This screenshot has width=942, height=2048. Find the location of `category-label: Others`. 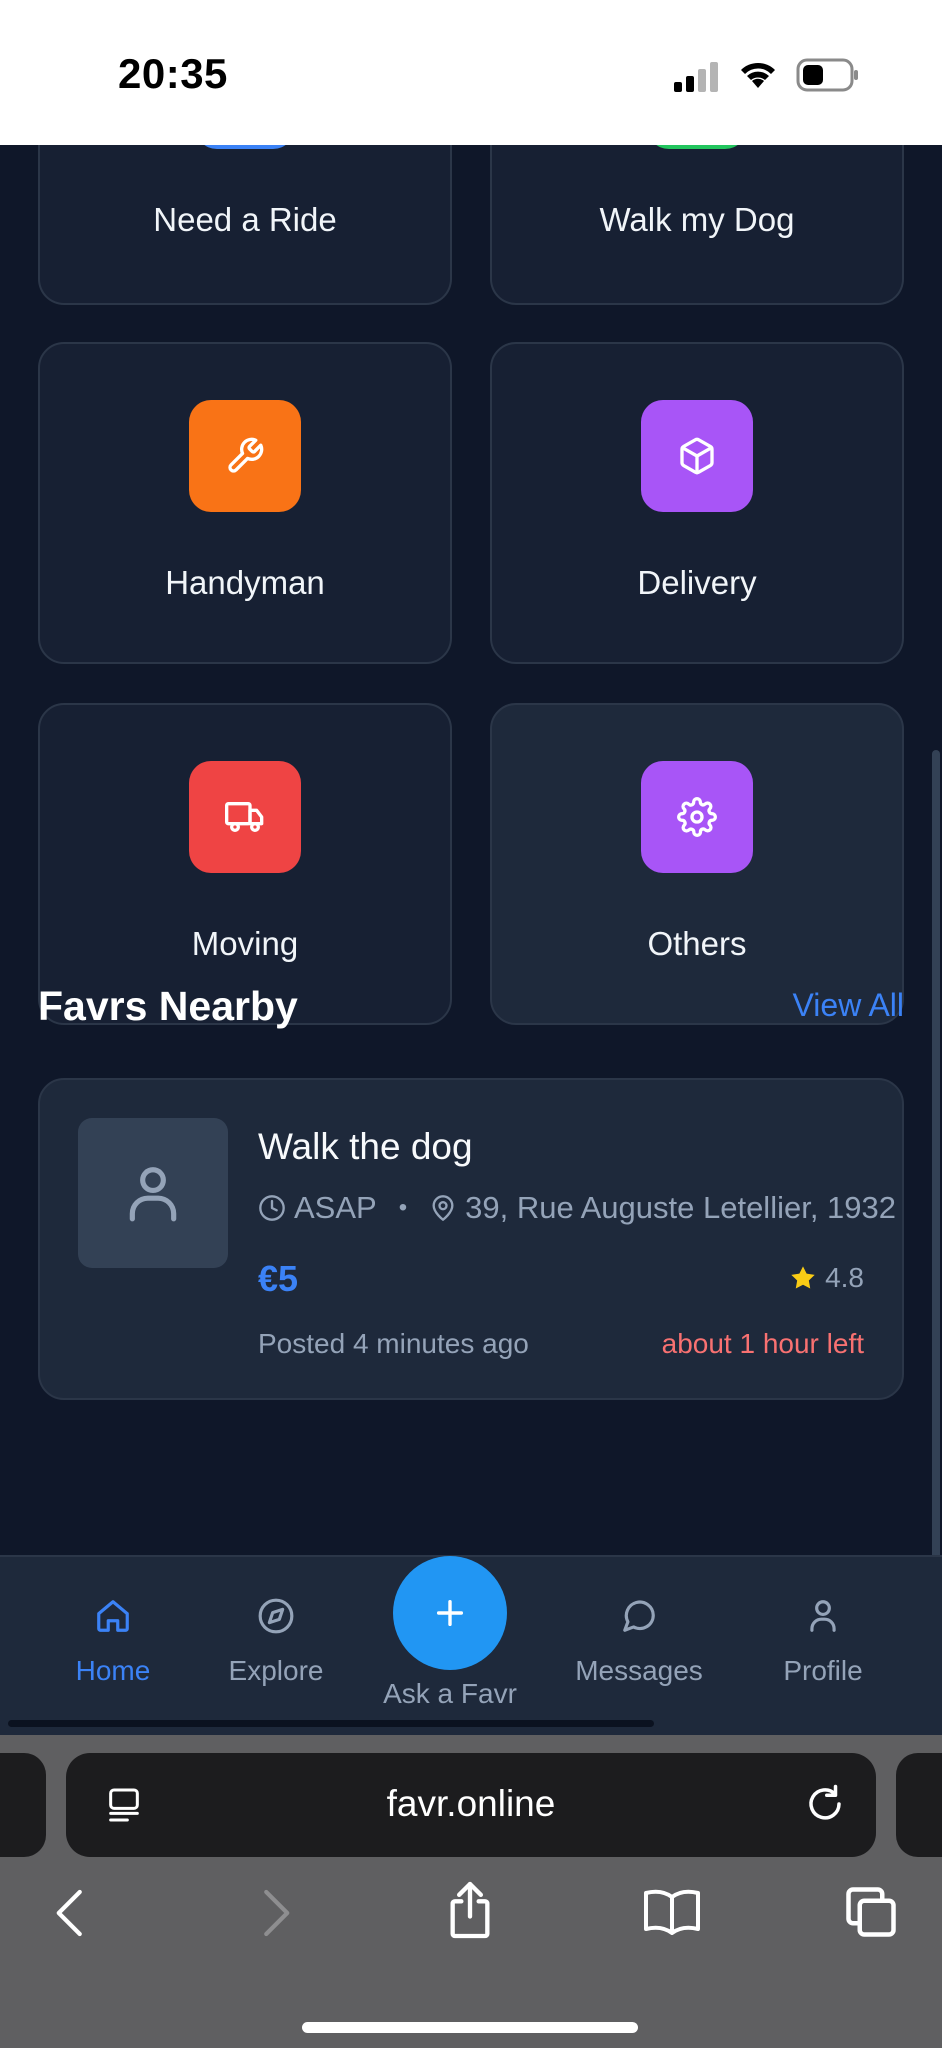

category-label: Others is located at coordinates (697, 943).